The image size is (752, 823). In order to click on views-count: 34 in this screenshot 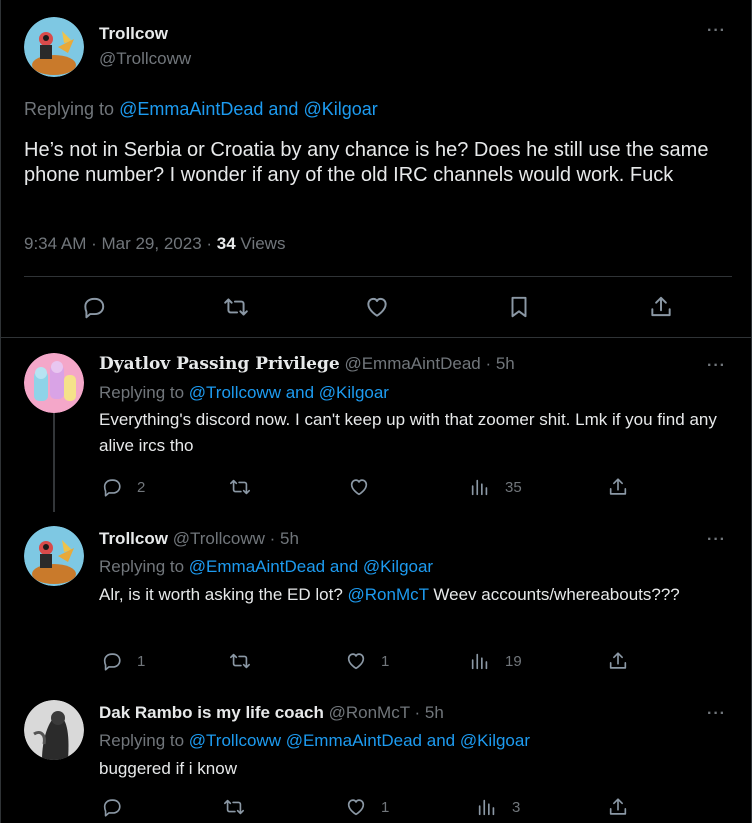, I will do `click(226, 243)`.